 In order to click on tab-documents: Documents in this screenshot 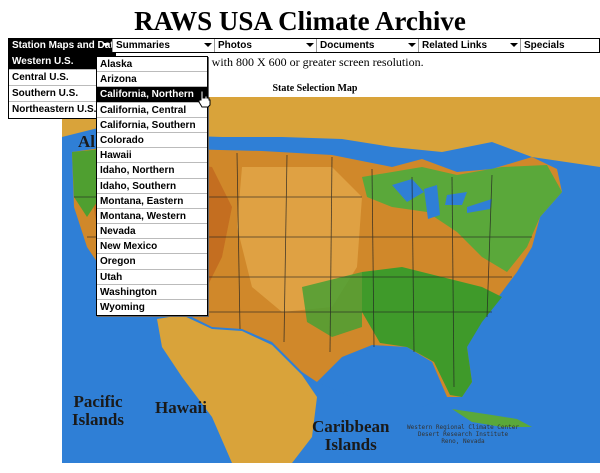, I will do `click(368, 45)`.